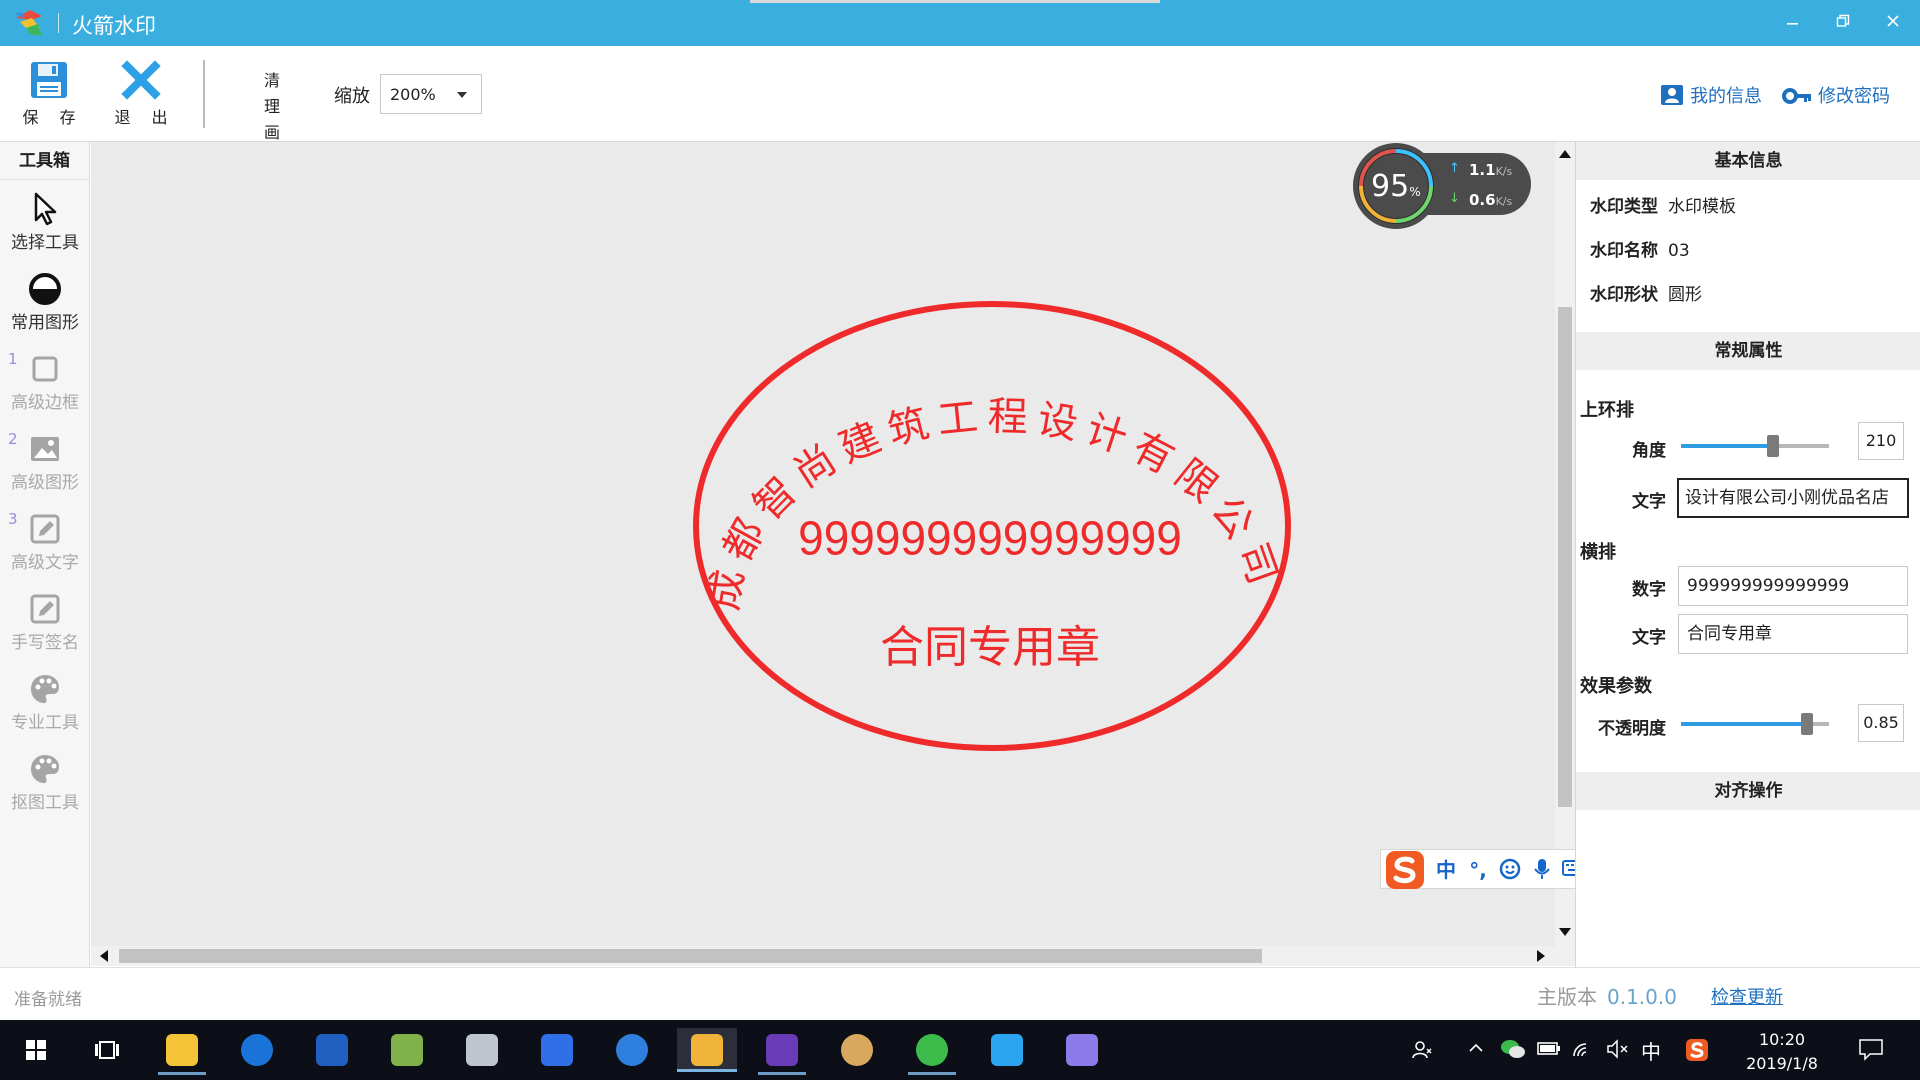 The height and width of the screenshot is (1080, 1920). Describe the element at coordinates (182, 1051) in the screenshot. I see `taskbar-file-explorer` at that location.